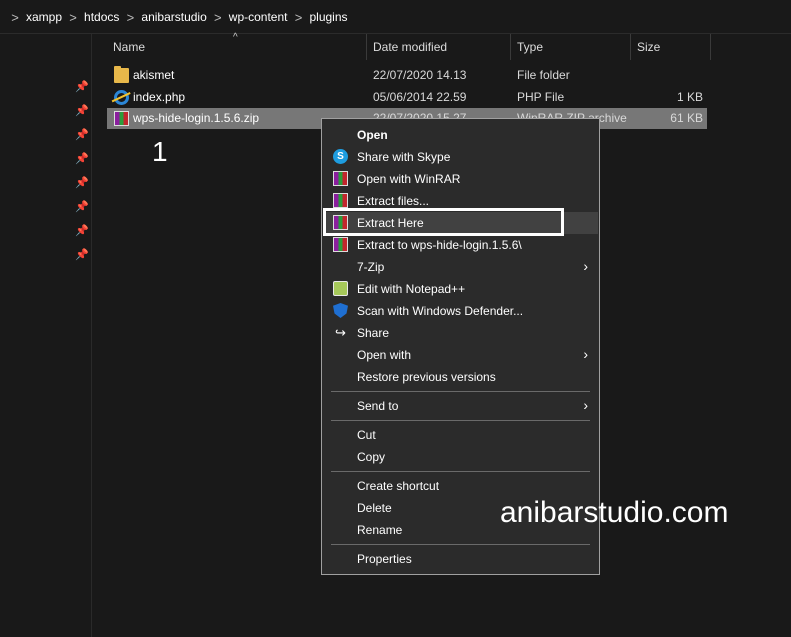 Image resolution: width=791 pixels, height=637 pixels. What do you see at coordinates (340, 332) in the screenshot?
I see `share-icon: ↪` at bounding box center [340, 332].